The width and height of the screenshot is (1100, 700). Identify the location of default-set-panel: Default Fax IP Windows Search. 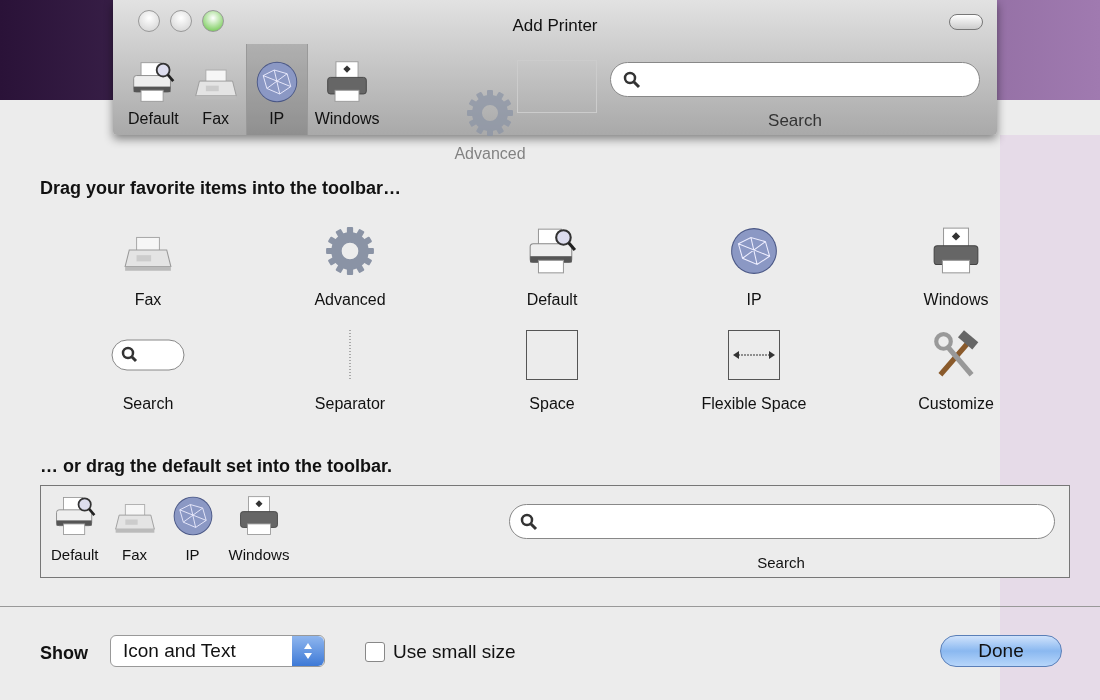
(555, 531).